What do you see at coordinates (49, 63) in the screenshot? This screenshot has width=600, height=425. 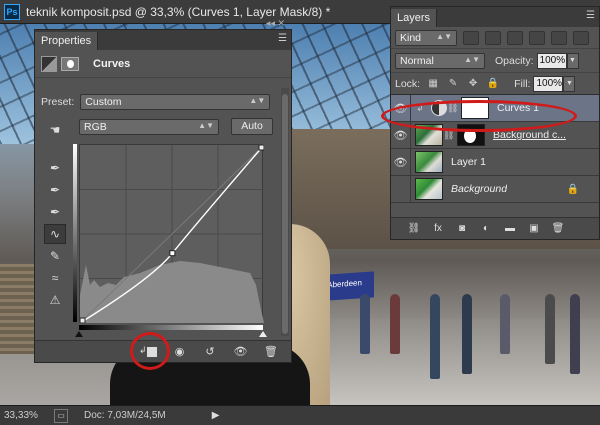 I see `curves-adjustment-icon` at bounding box center [49, 63].